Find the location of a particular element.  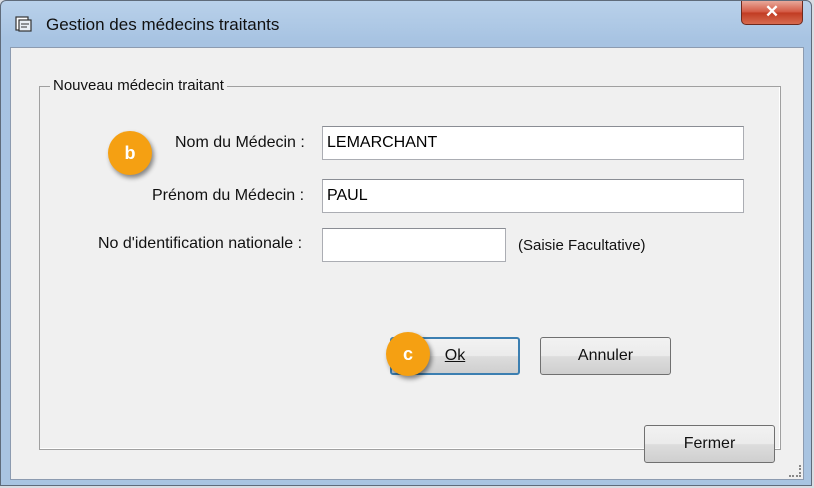

nom-input is located at coordinates (533, 143).